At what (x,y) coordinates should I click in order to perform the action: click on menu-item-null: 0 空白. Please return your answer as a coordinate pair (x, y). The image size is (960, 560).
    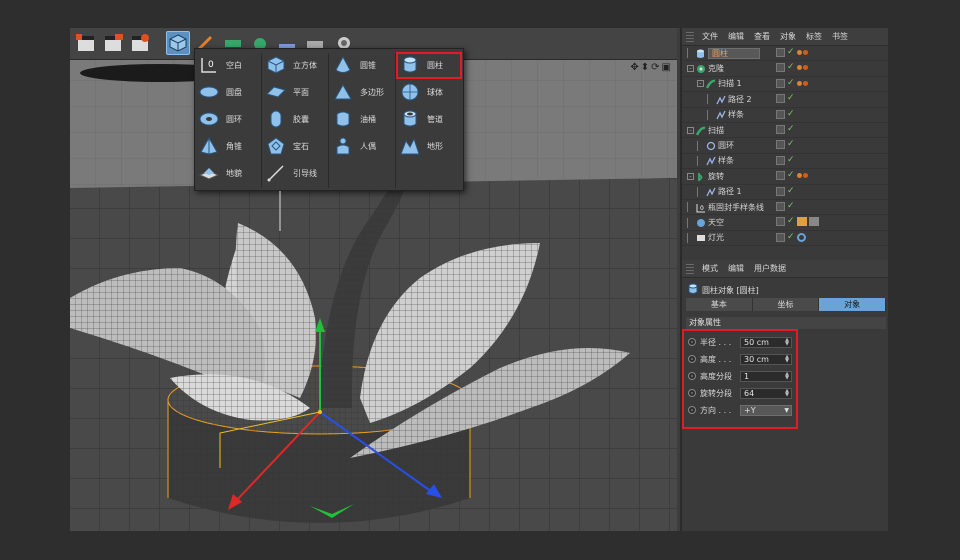
    Looking at the image, I should click on (228, 65).